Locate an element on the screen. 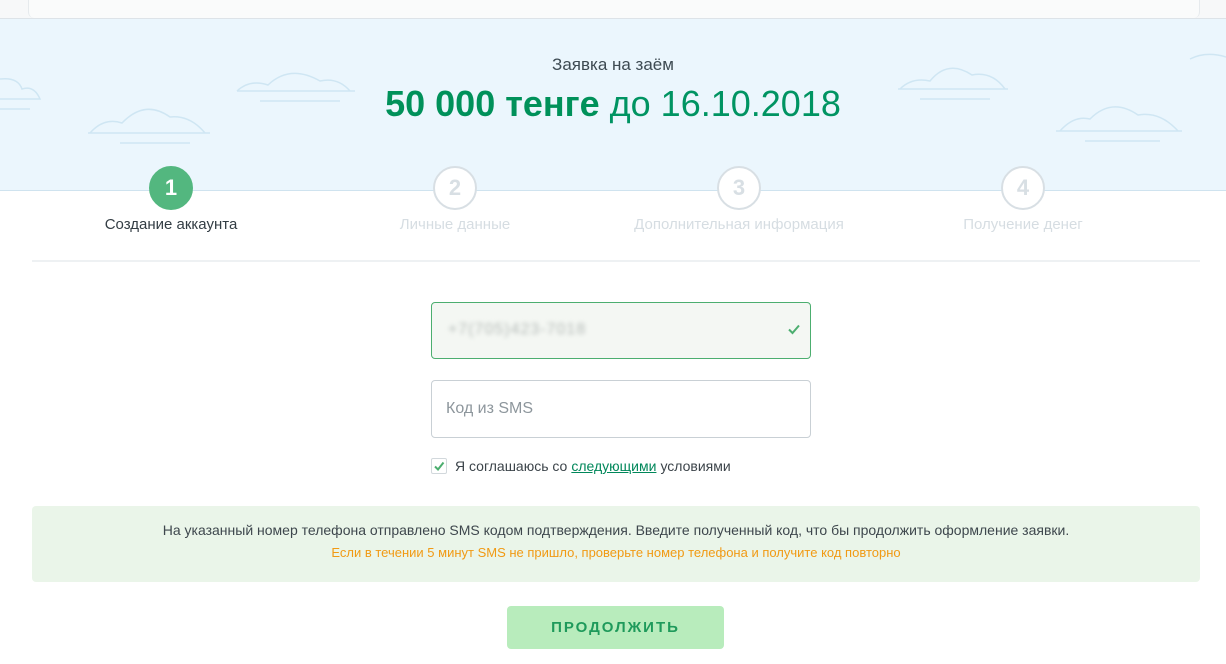 Image resolution: width=1226 pixels, height=664 pixels. top-bar is located at coordinates (613, 9).